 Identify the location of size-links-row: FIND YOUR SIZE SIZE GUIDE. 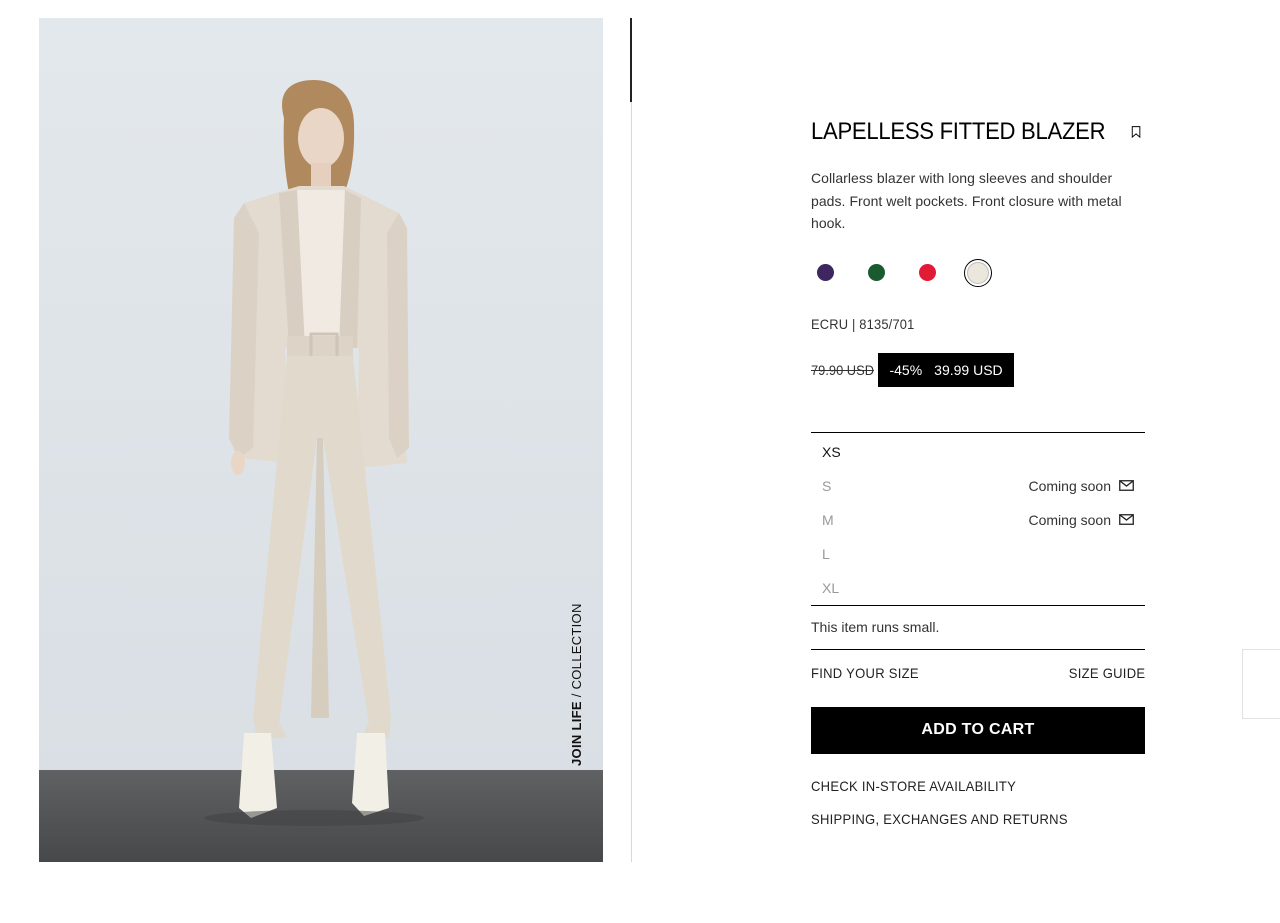
(978, 673).